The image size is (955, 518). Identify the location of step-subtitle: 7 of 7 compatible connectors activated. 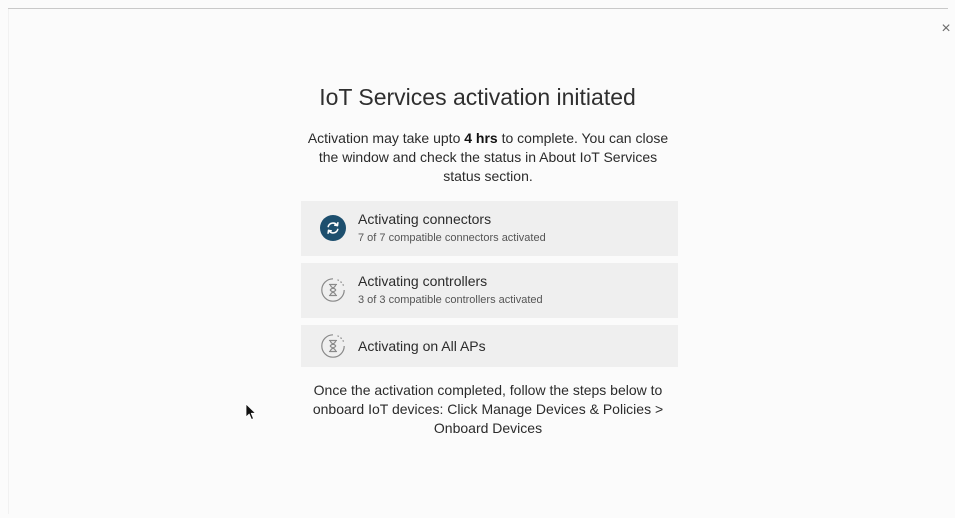
(452, 238).